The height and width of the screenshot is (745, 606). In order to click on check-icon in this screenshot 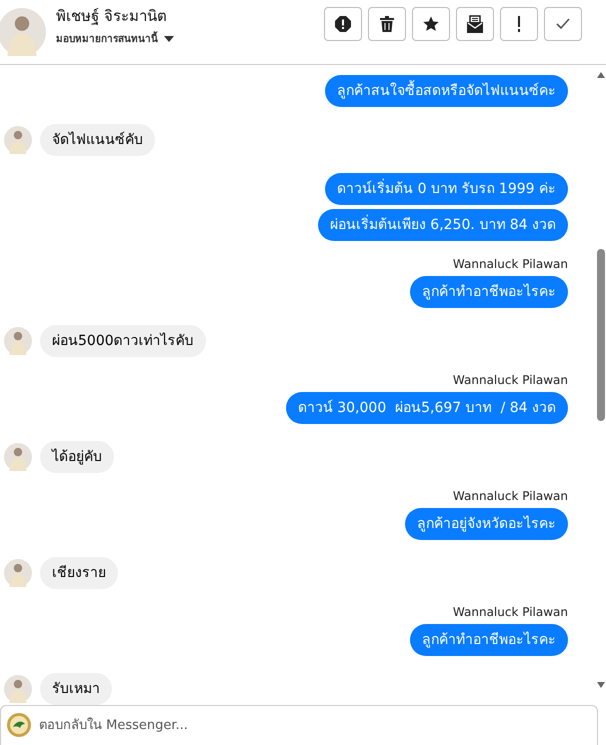, I will do `click(563, 24)`.